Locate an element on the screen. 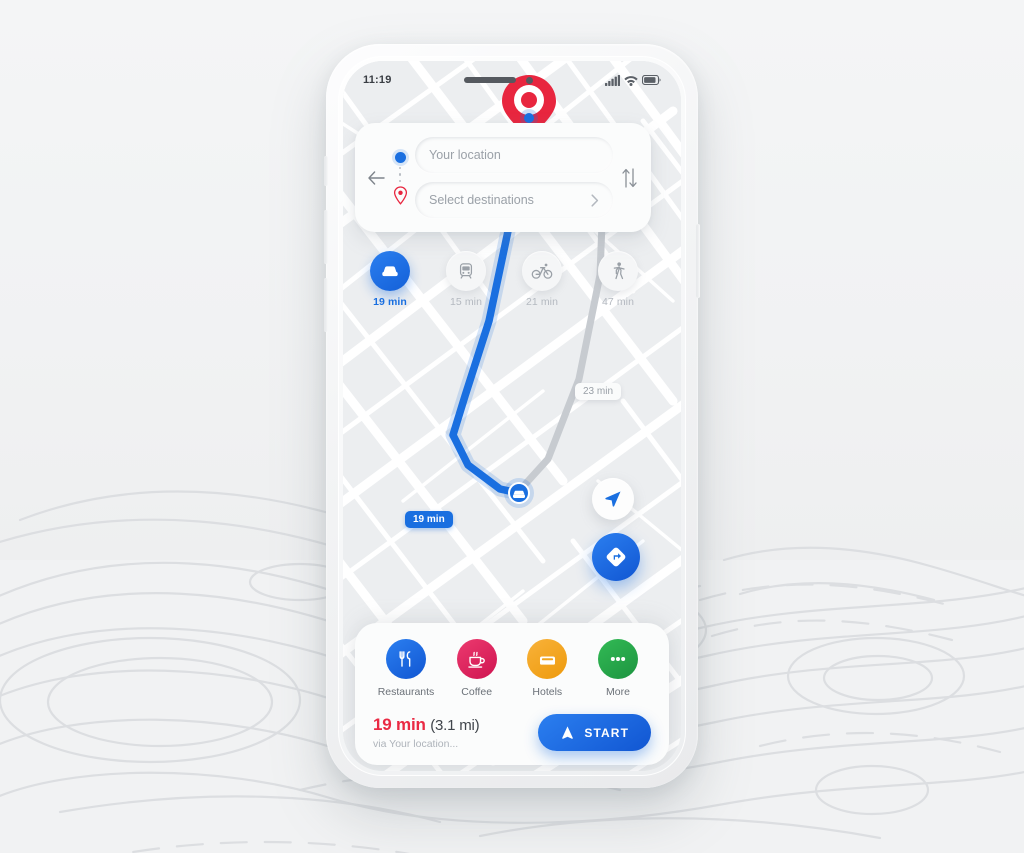  status-bar-clock: 11:19 is located at coordinates (377, 80).